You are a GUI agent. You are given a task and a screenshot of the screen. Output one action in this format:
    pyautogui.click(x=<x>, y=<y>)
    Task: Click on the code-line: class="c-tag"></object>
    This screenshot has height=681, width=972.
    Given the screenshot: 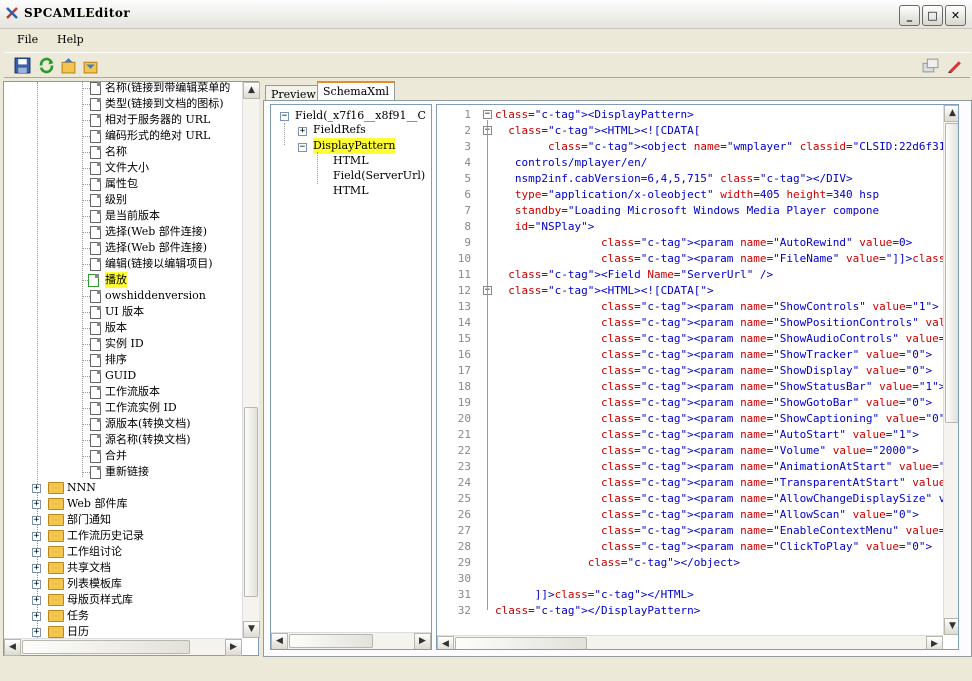 What is the action you would take?
    pyautogui.click(x=617, y=563)
    